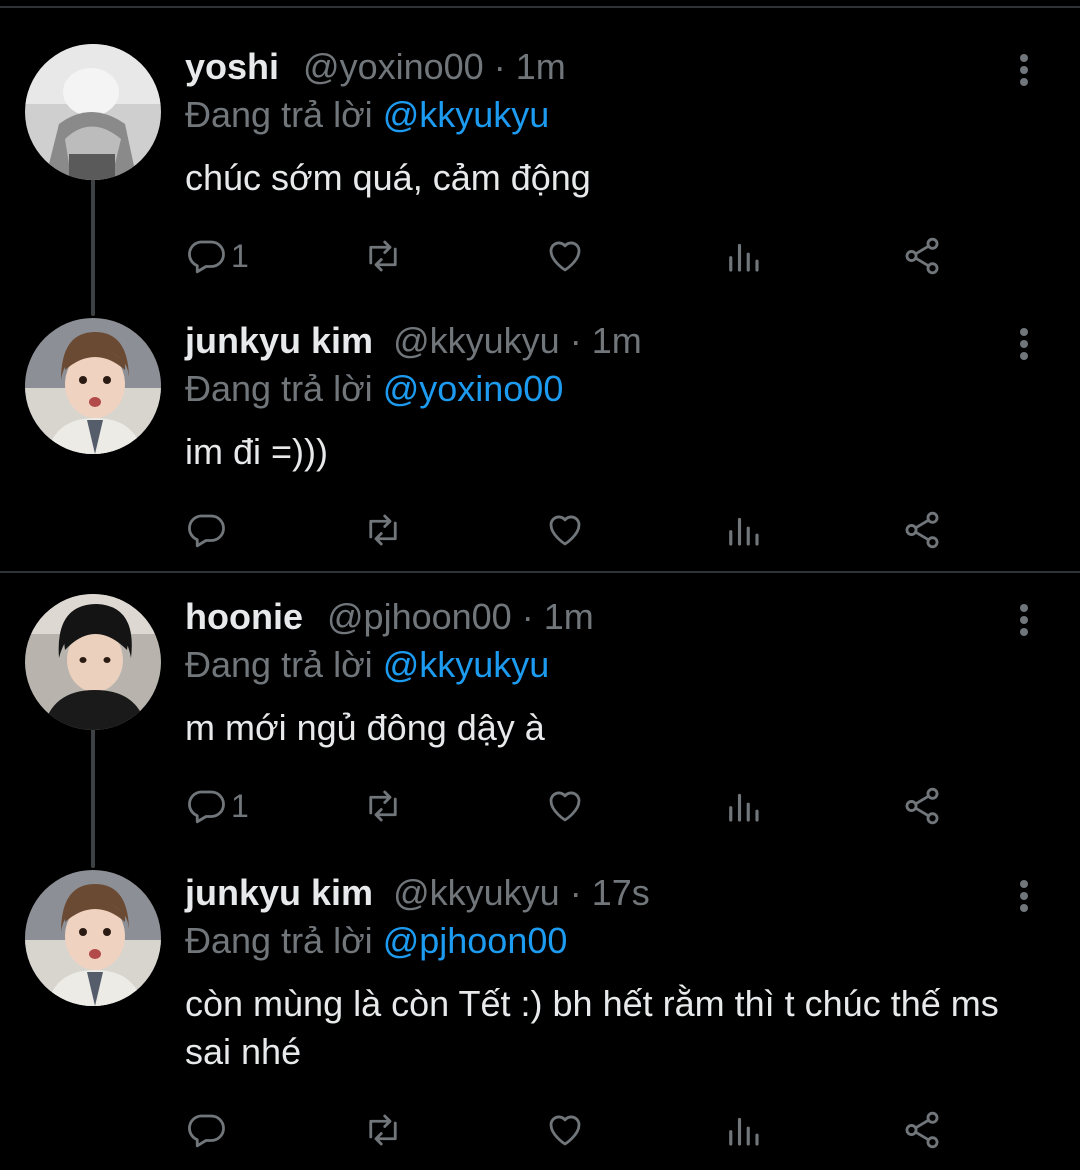 This screenshot has width=1080, height=1170. Describe the element at coordinates (244, 616) in the screenshot. I see `display-name: hoonie` at that location.